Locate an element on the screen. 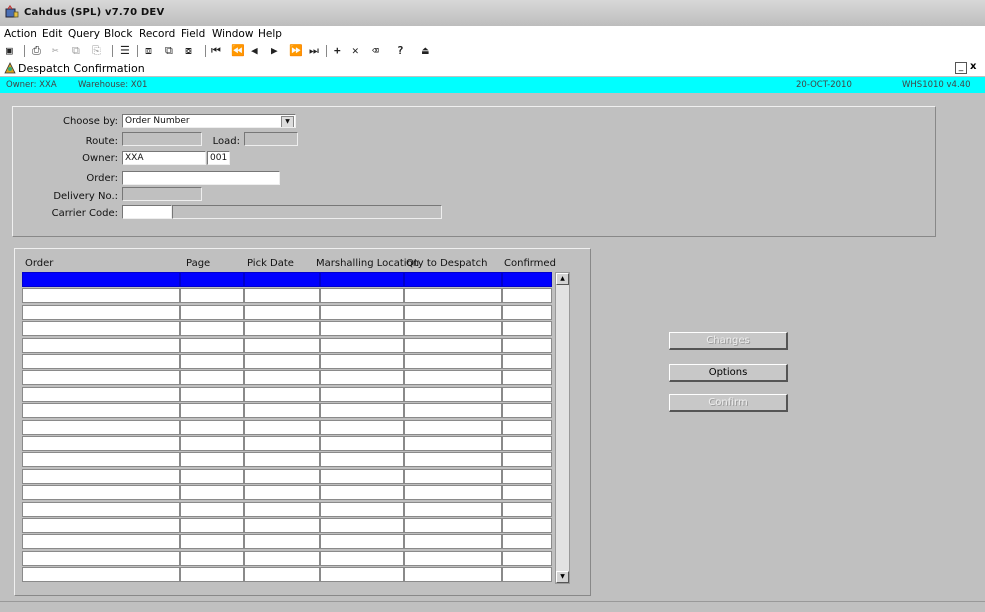 This screenshot has width=985, height=612. menu-window: Window is located at coordinates (232, 34).